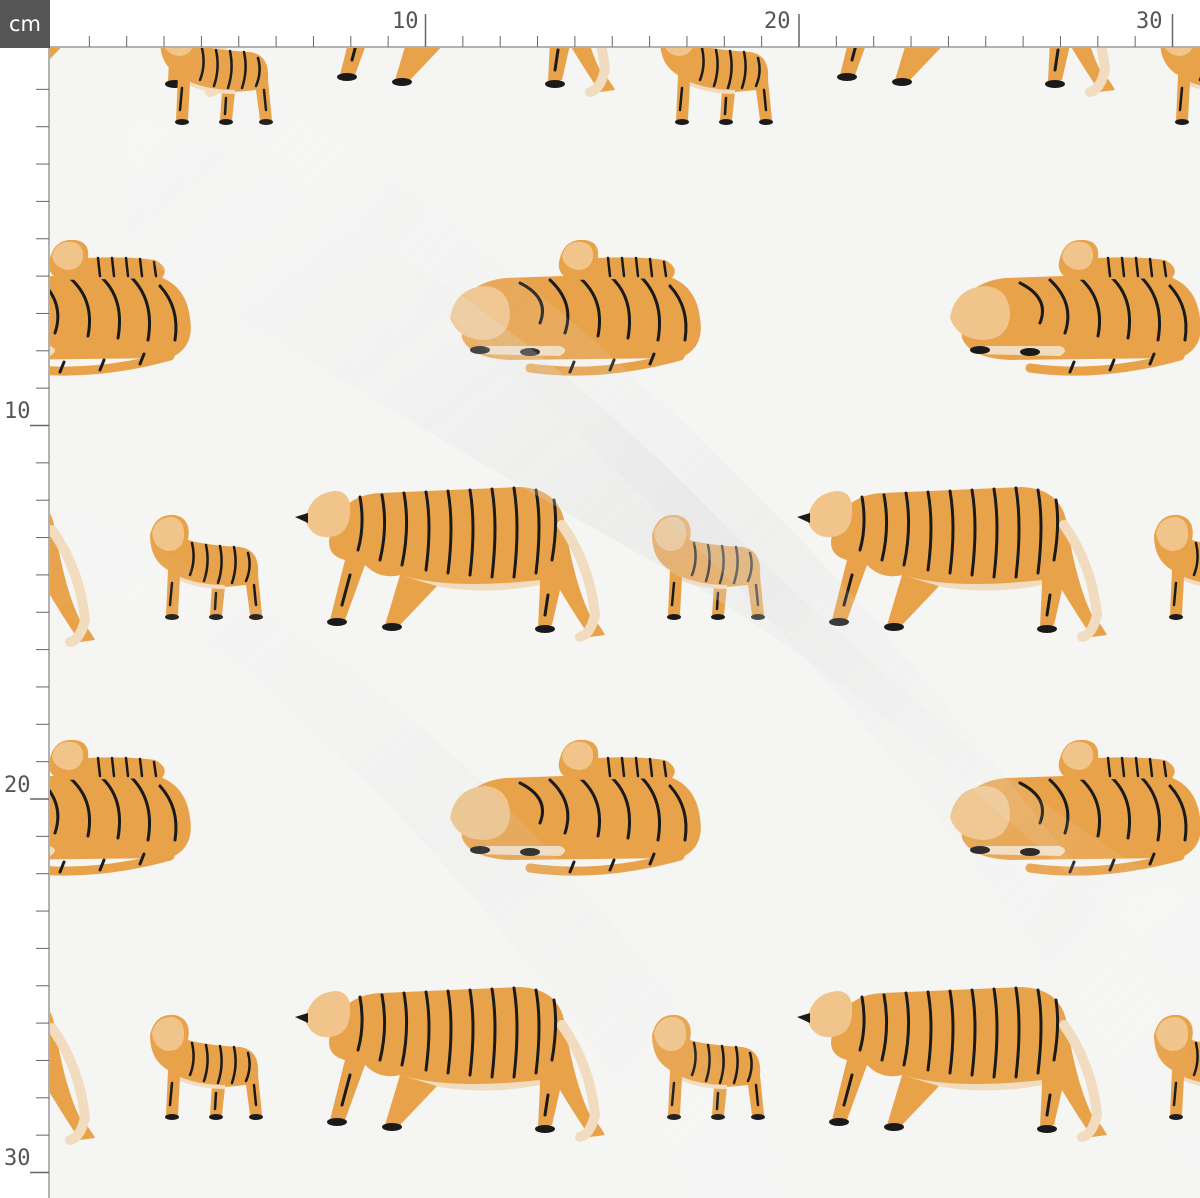 The image size is (1200, 1198). Describe the element at coordinates (631, 30) in the screenshot. I see `top-ruler-ticks` at that location.